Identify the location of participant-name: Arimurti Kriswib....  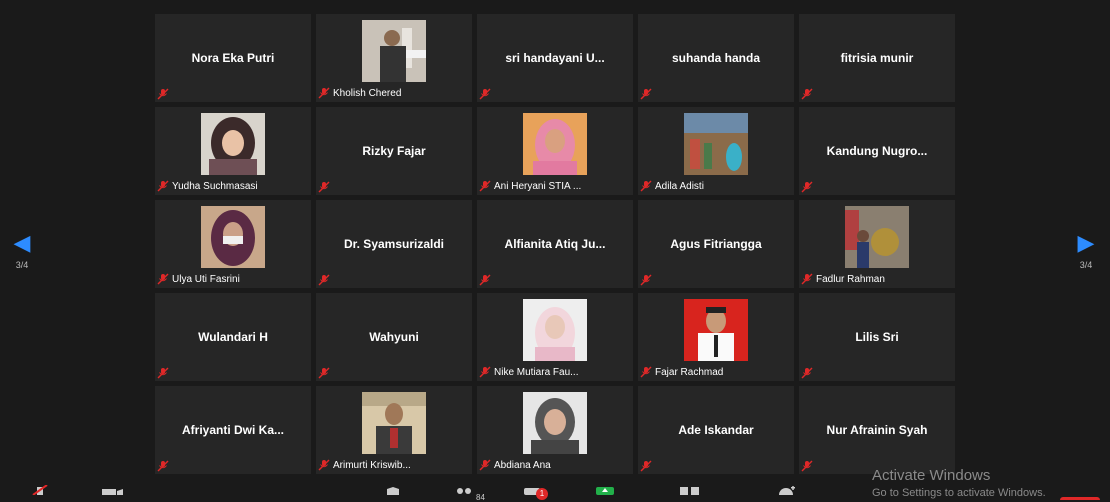
(372, 465).